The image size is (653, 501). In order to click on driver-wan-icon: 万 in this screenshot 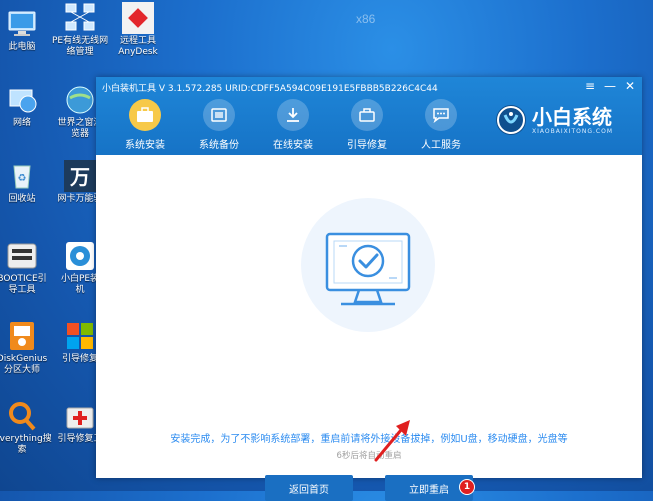, I will do `click(80, 176)`.